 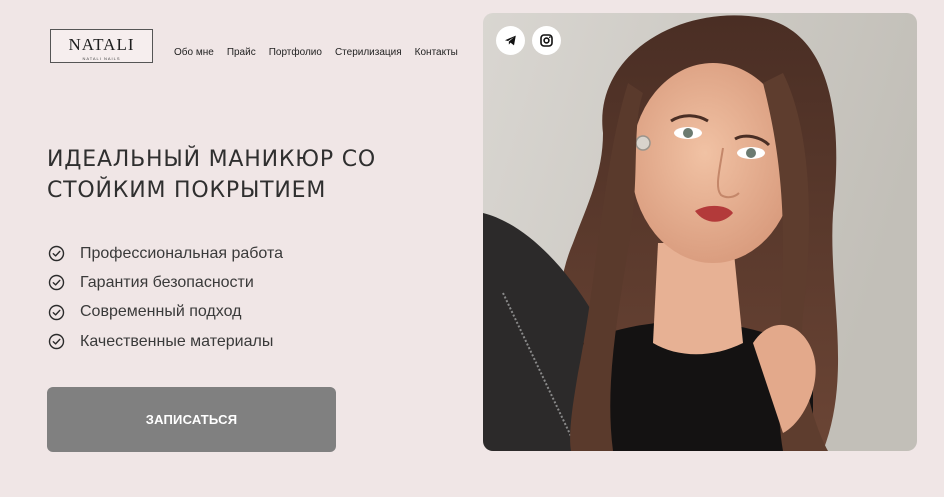 I want to click on nav-price: Прайс, so click(x=241, y=52).